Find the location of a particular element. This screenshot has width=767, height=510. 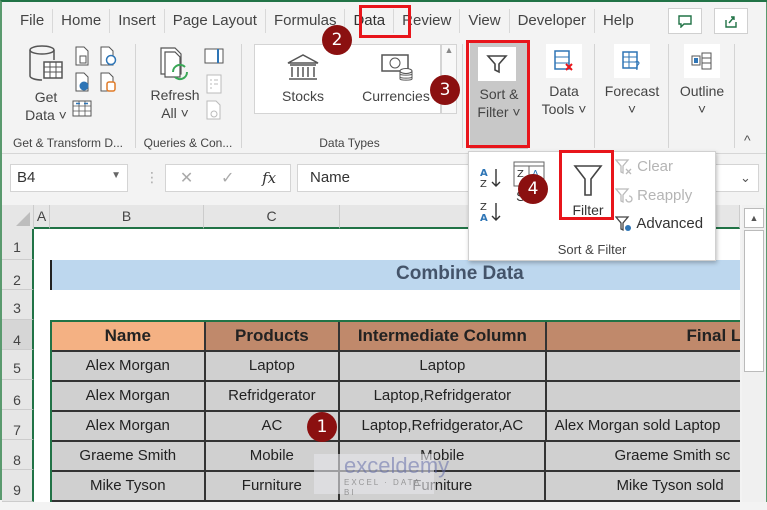

step-badge-2: 2 is located at coordinates (337, 40).